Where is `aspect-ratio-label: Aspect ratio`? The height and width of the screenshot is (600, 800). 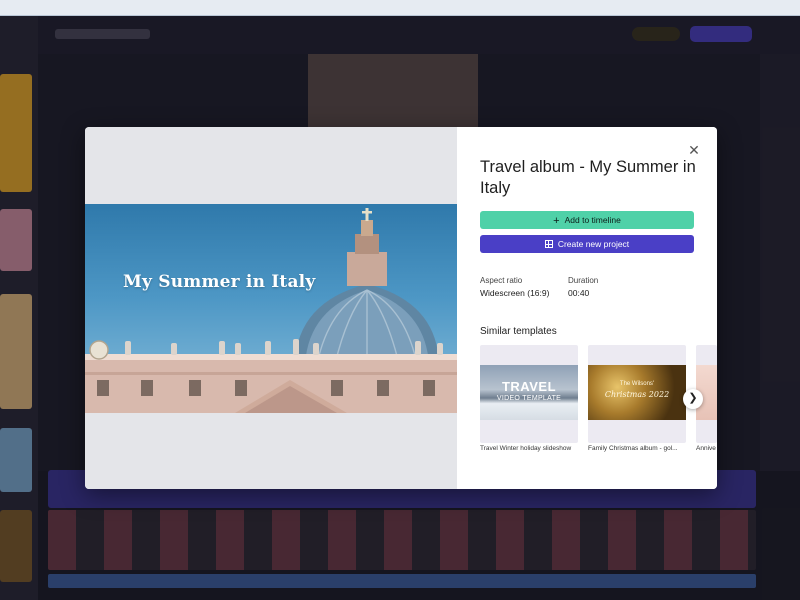 aspect-ratio-label: Aspect ratio is located at coordinates (501, 280).